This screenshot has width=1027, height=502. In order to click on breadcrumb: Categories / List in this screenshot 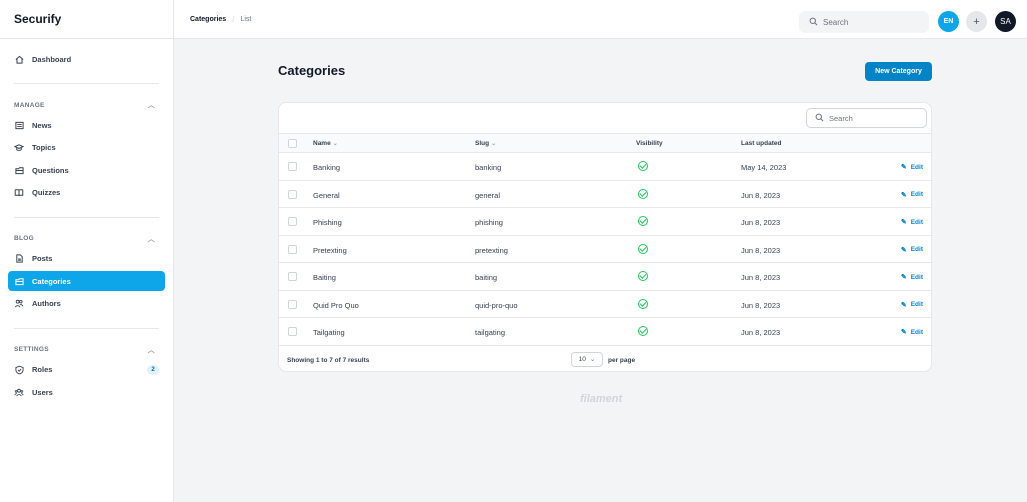, I will do `click(220, 19)`.